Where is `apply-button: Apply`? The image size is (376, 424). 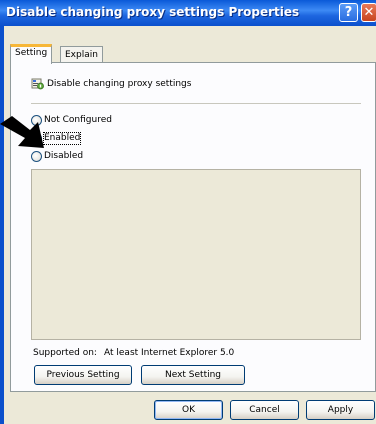 apply-button: Apply is located at coordinates (340, 410).